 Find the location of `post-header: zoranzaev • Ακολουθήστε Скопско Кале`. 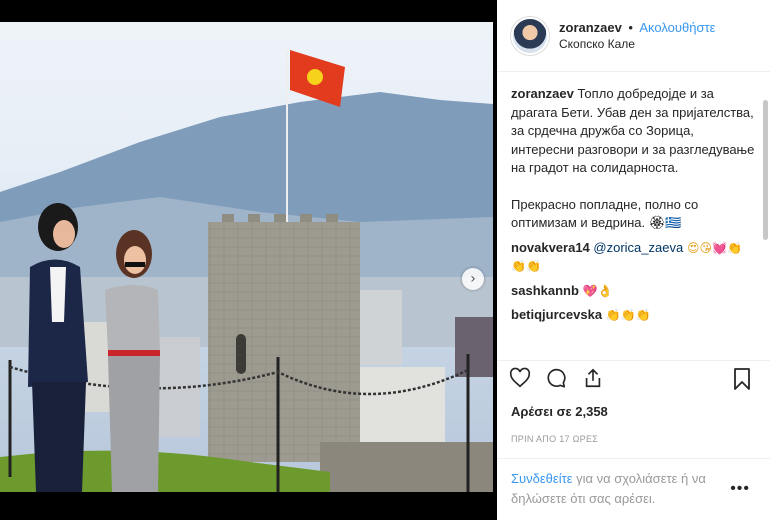

post-header: zoranzaev • Ακολουθήστε Скопско Кале is located at coordinates (633, 36).